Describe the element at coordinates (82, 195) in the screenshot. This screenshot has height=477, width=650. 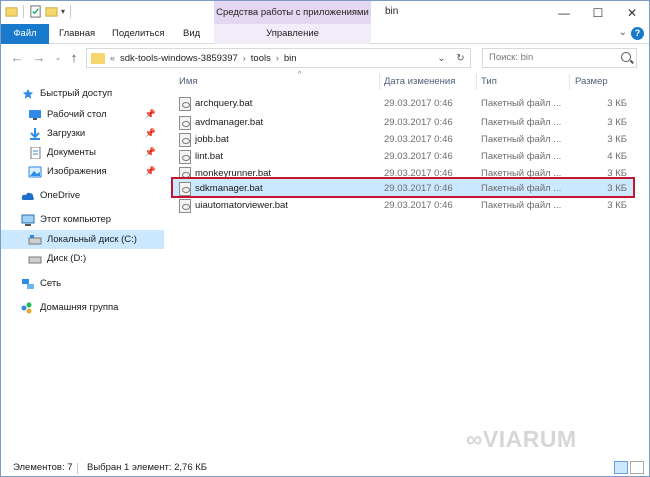
I see `nav-onedrive: OneDrive` at that location.